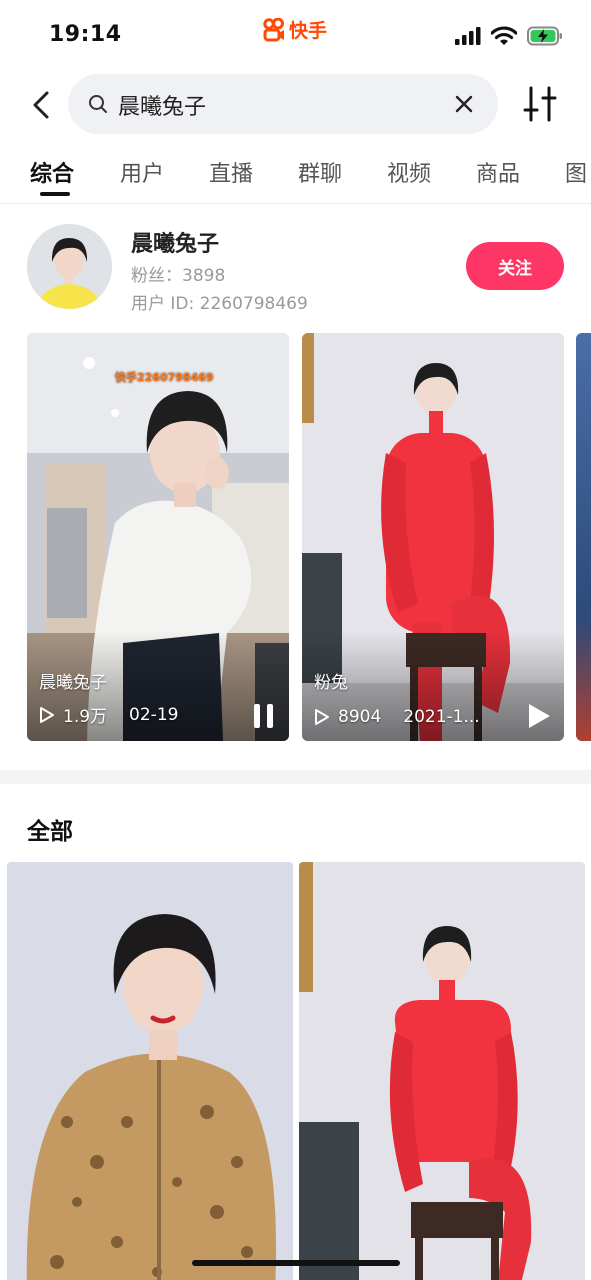  What do you see at coordinates (295, 777) in the screenshot?
I see `section-divider` at bounding box center [295, 777].